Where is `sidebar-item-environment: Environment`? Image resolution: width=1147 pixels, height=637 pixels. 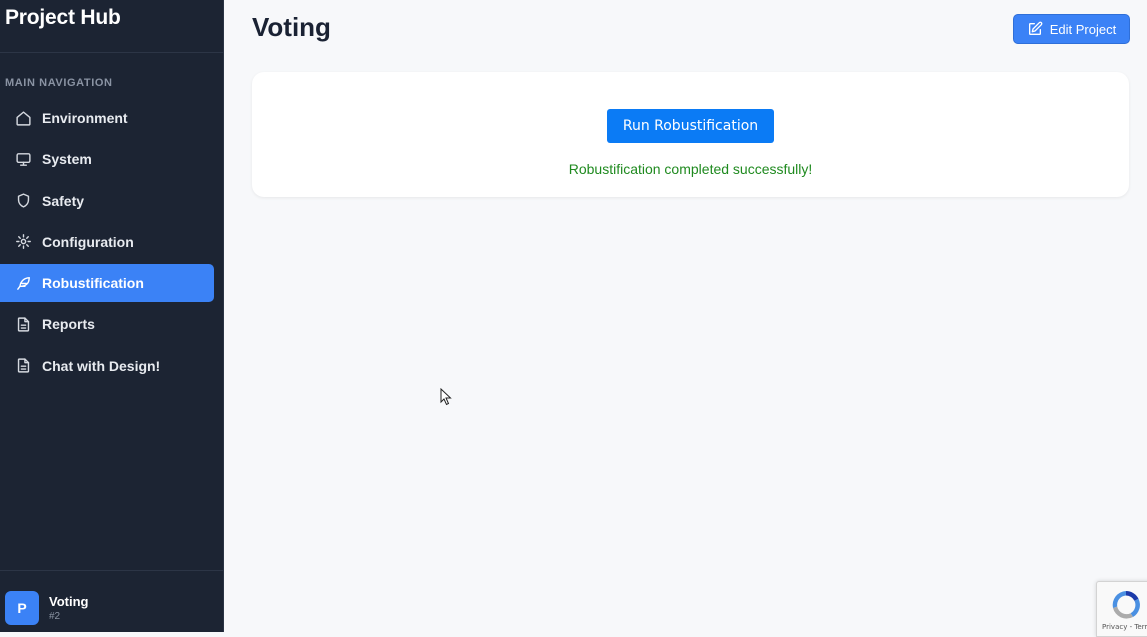 sidebar-item-environment: Environment is located at coordinates (107, 118).